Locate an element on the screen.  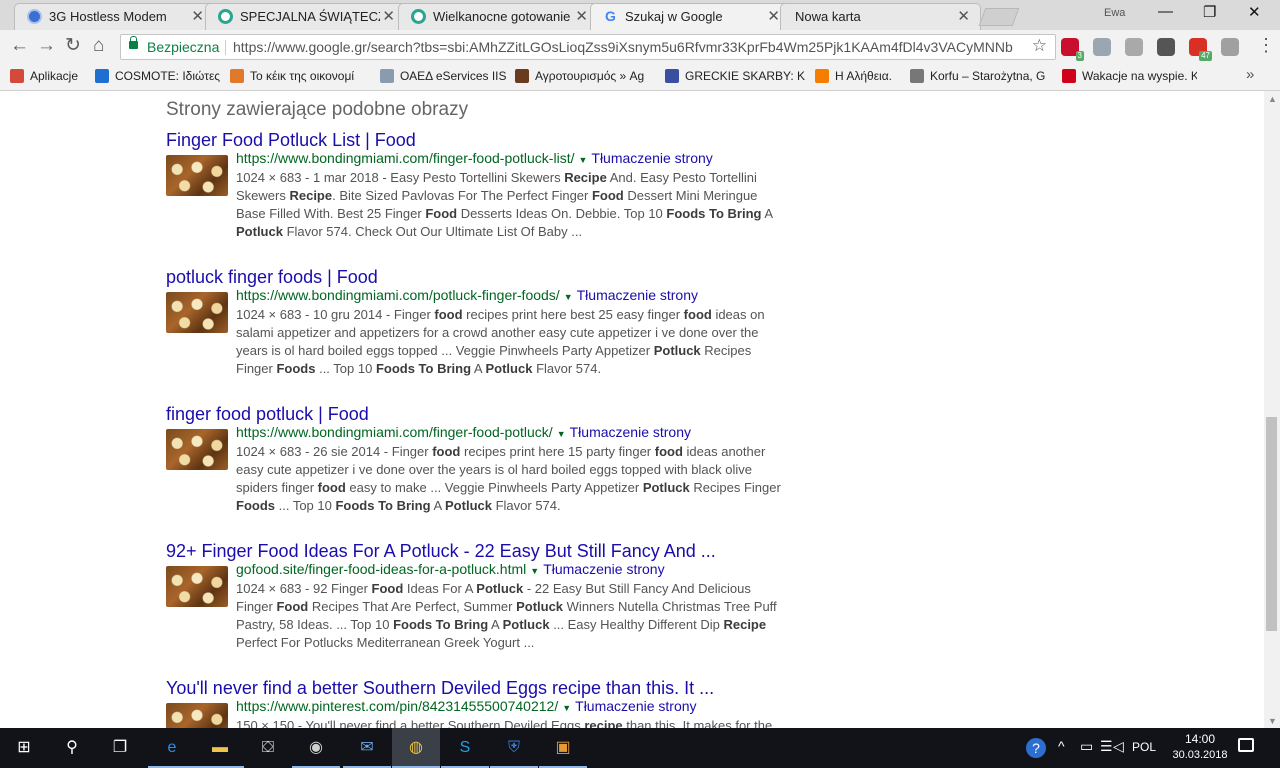
taskbar-item: ❐ is located at coordinates (120, 748).